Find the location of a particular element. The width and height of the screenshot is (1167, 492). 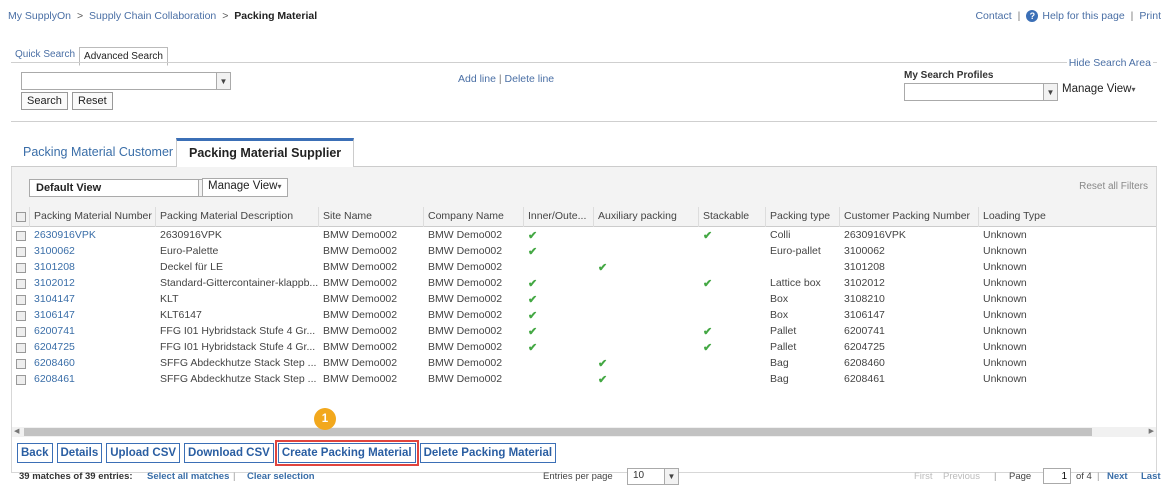

contact-link: Contact is located at coordinates (993, 16).